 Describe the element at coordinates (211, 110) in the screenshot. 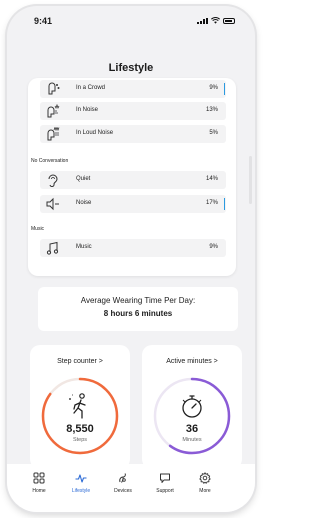

I see `list-item-percent: 13%` at that location.